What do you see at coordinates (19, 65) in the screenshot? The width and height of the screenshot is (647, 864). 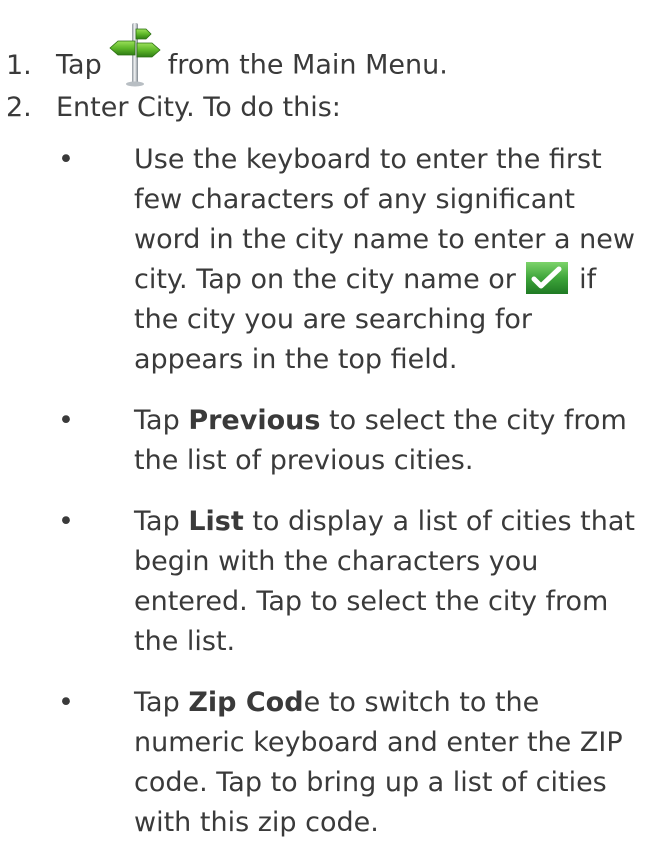 I see `step-number: 1.` at bounding box center [19, 65].